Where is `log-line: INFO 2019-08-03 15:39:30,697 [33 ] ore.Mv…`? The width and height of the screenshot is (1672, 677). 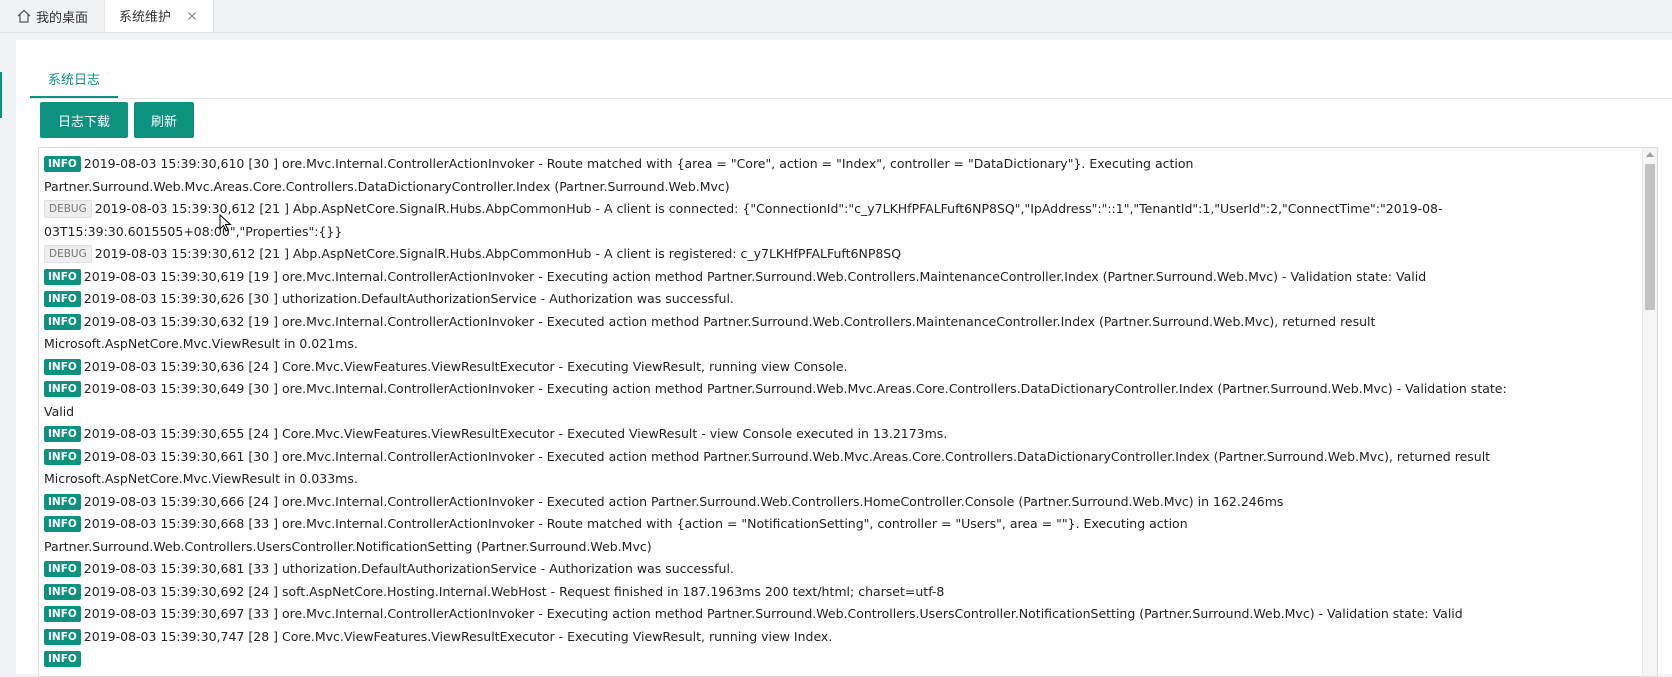 log-line: INFO 2019-08-03 15:39:30,697 [33 ] ore.Mv… is located at coordinates (789, 614).